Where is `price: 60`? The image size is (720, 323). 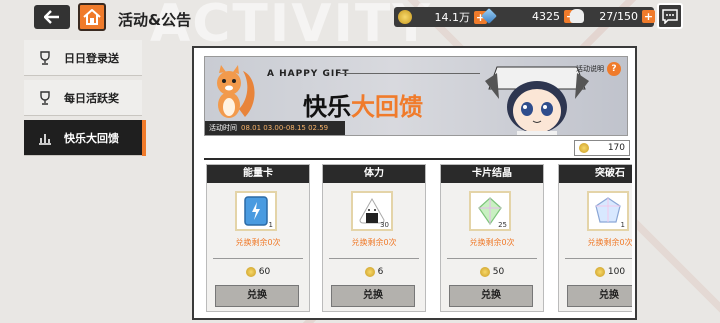
price: 60 is located at coordinates (258, 272).